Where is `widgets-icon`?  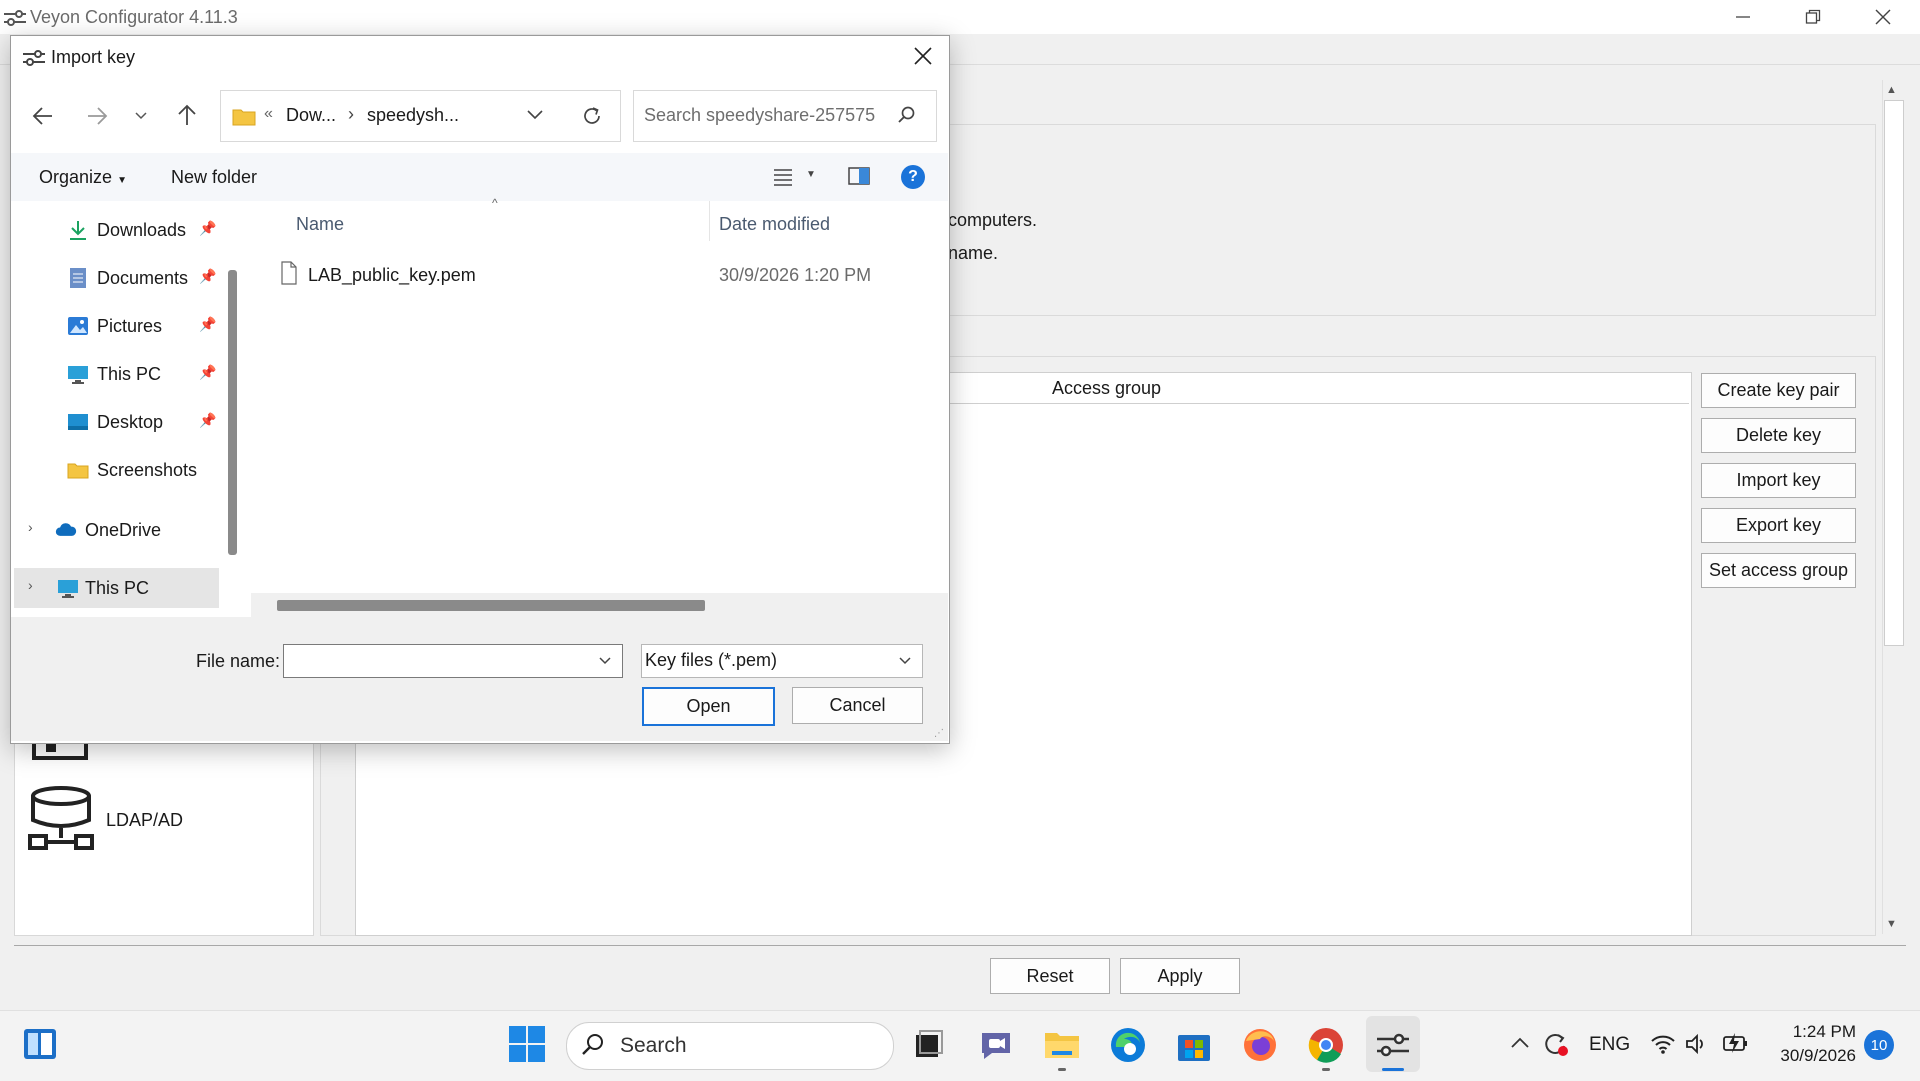 widgets-icon is located at coordinates (40, 1044).